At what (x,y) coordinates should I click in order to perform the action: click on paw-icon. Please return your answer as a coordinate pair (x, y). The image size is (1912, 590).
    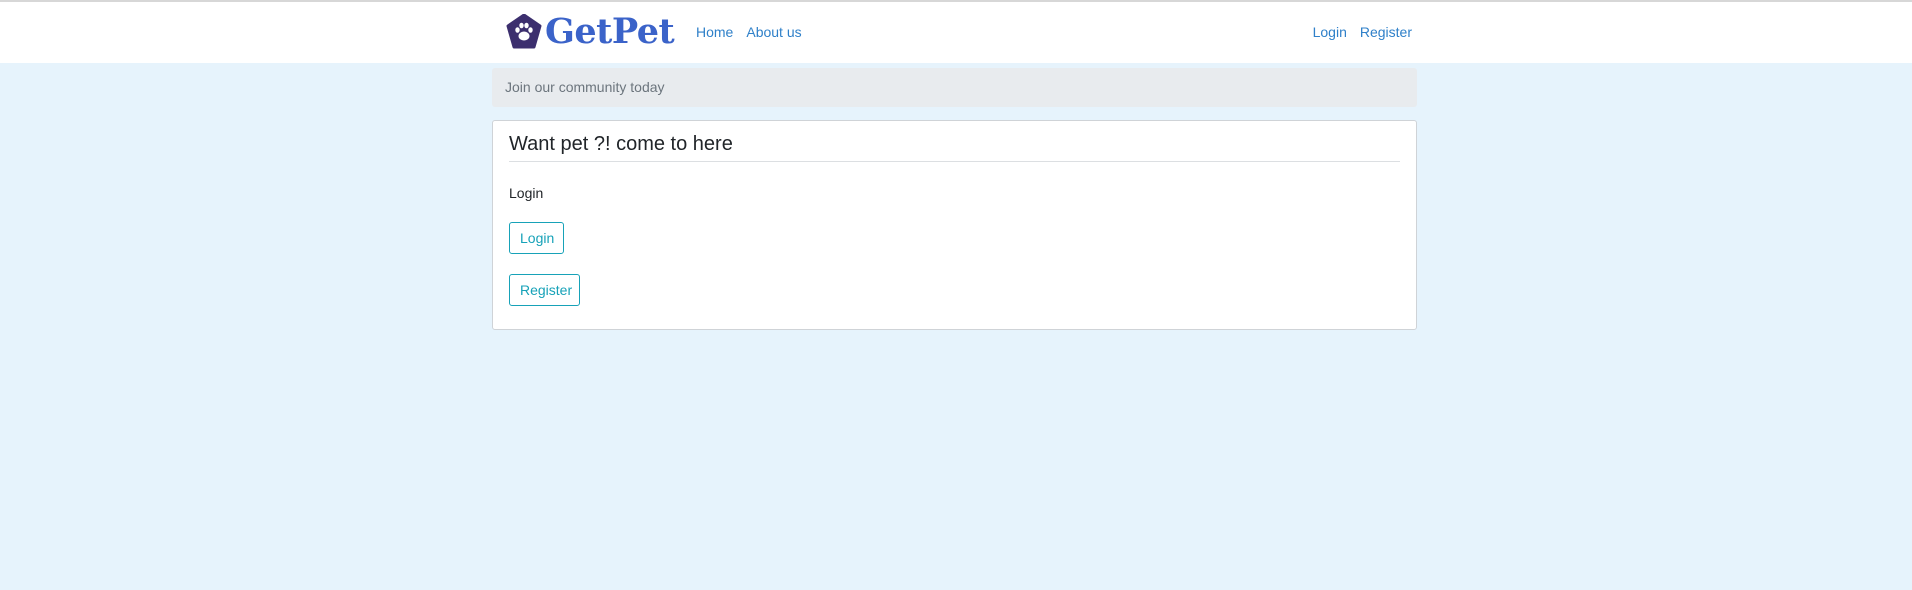
    Looking at the image, I should click on (524, 31).